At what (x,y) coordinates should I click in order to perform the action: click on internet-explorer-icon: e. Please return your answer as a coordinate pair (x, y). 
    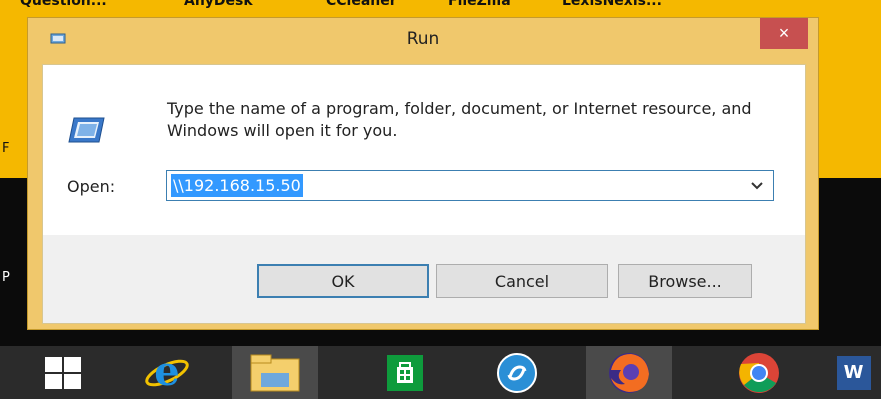
    Looking at the image, I should click on (167, 373).